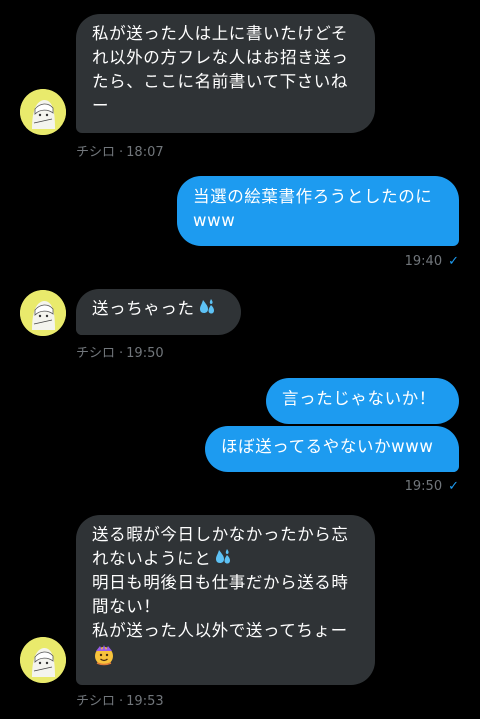 The image size is (480, 719). I want to click on message-text-line: 間ない！, so click(126, 606).